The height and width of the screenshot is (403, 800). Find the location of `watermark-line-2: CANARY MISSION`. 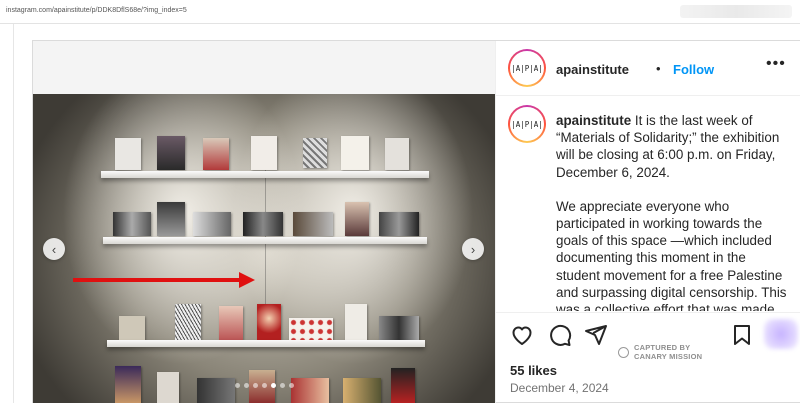

watermark-line-2: CANARY MISSION is located at coordinates (668, 356).